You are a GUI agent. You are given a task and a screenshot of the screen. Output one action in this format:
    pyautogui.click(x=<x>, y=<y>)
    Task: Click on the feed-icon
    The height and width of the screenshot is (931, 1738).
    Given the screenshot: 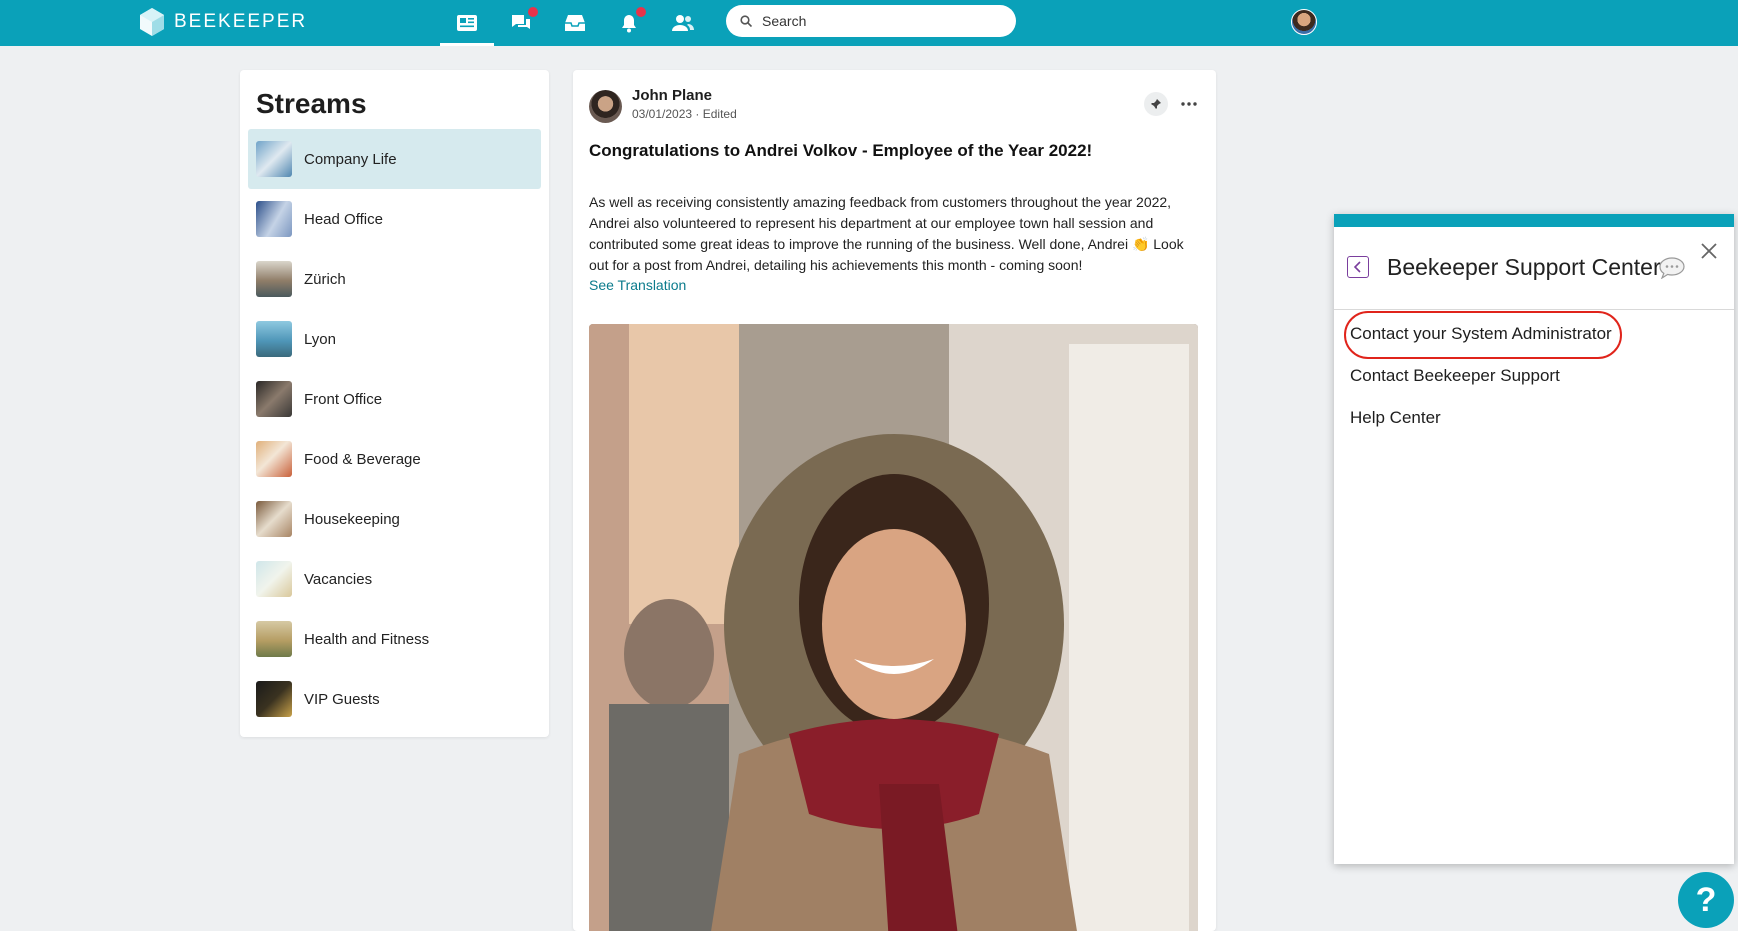 What is the action you would take?
    pyautogui.click(x=467, y=23)
    